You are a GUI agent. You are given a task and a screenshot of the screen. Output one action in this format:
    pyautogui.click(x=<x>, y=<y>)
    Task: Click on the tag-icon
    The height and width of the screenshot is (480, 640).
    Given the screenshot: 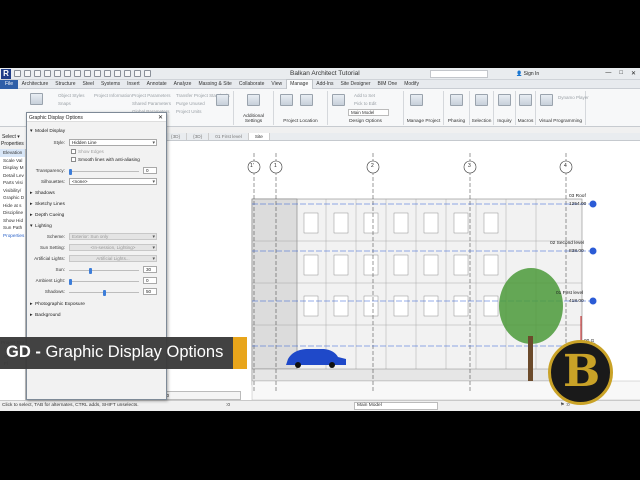 What is the action you would take?
    pyautogui.click(x=87, y=73)
    